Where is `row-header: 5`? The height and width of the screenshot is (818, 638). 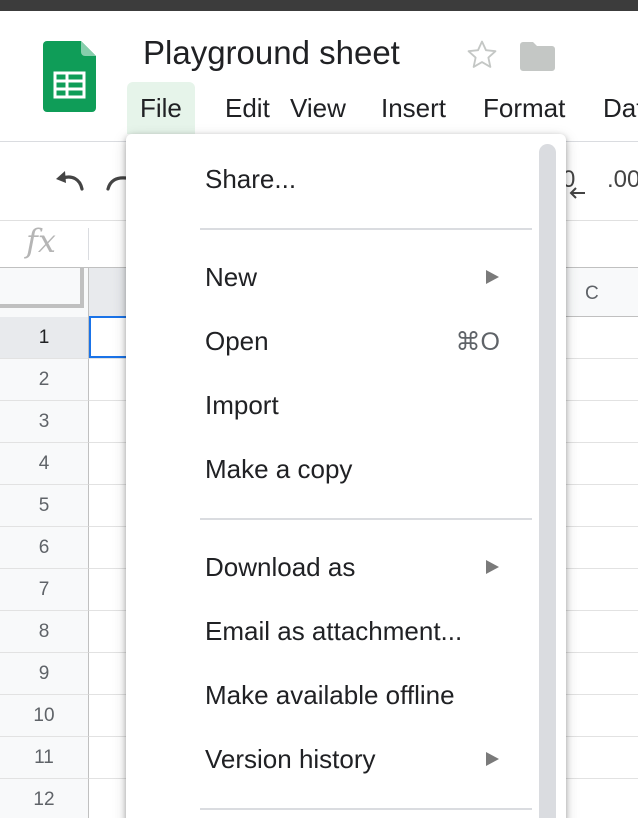
row-header: 5 is located at coordinates (44, 506).